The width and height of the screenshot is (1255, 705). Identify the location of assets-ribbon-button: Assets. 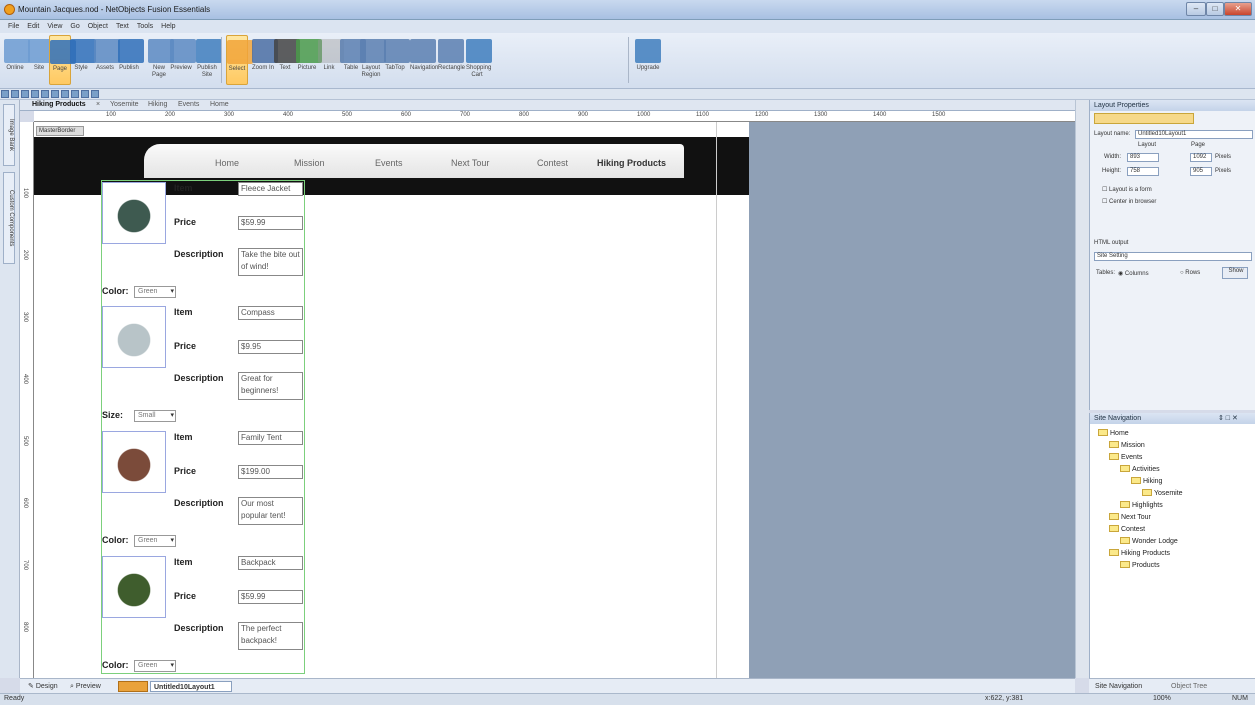
(107, 60).